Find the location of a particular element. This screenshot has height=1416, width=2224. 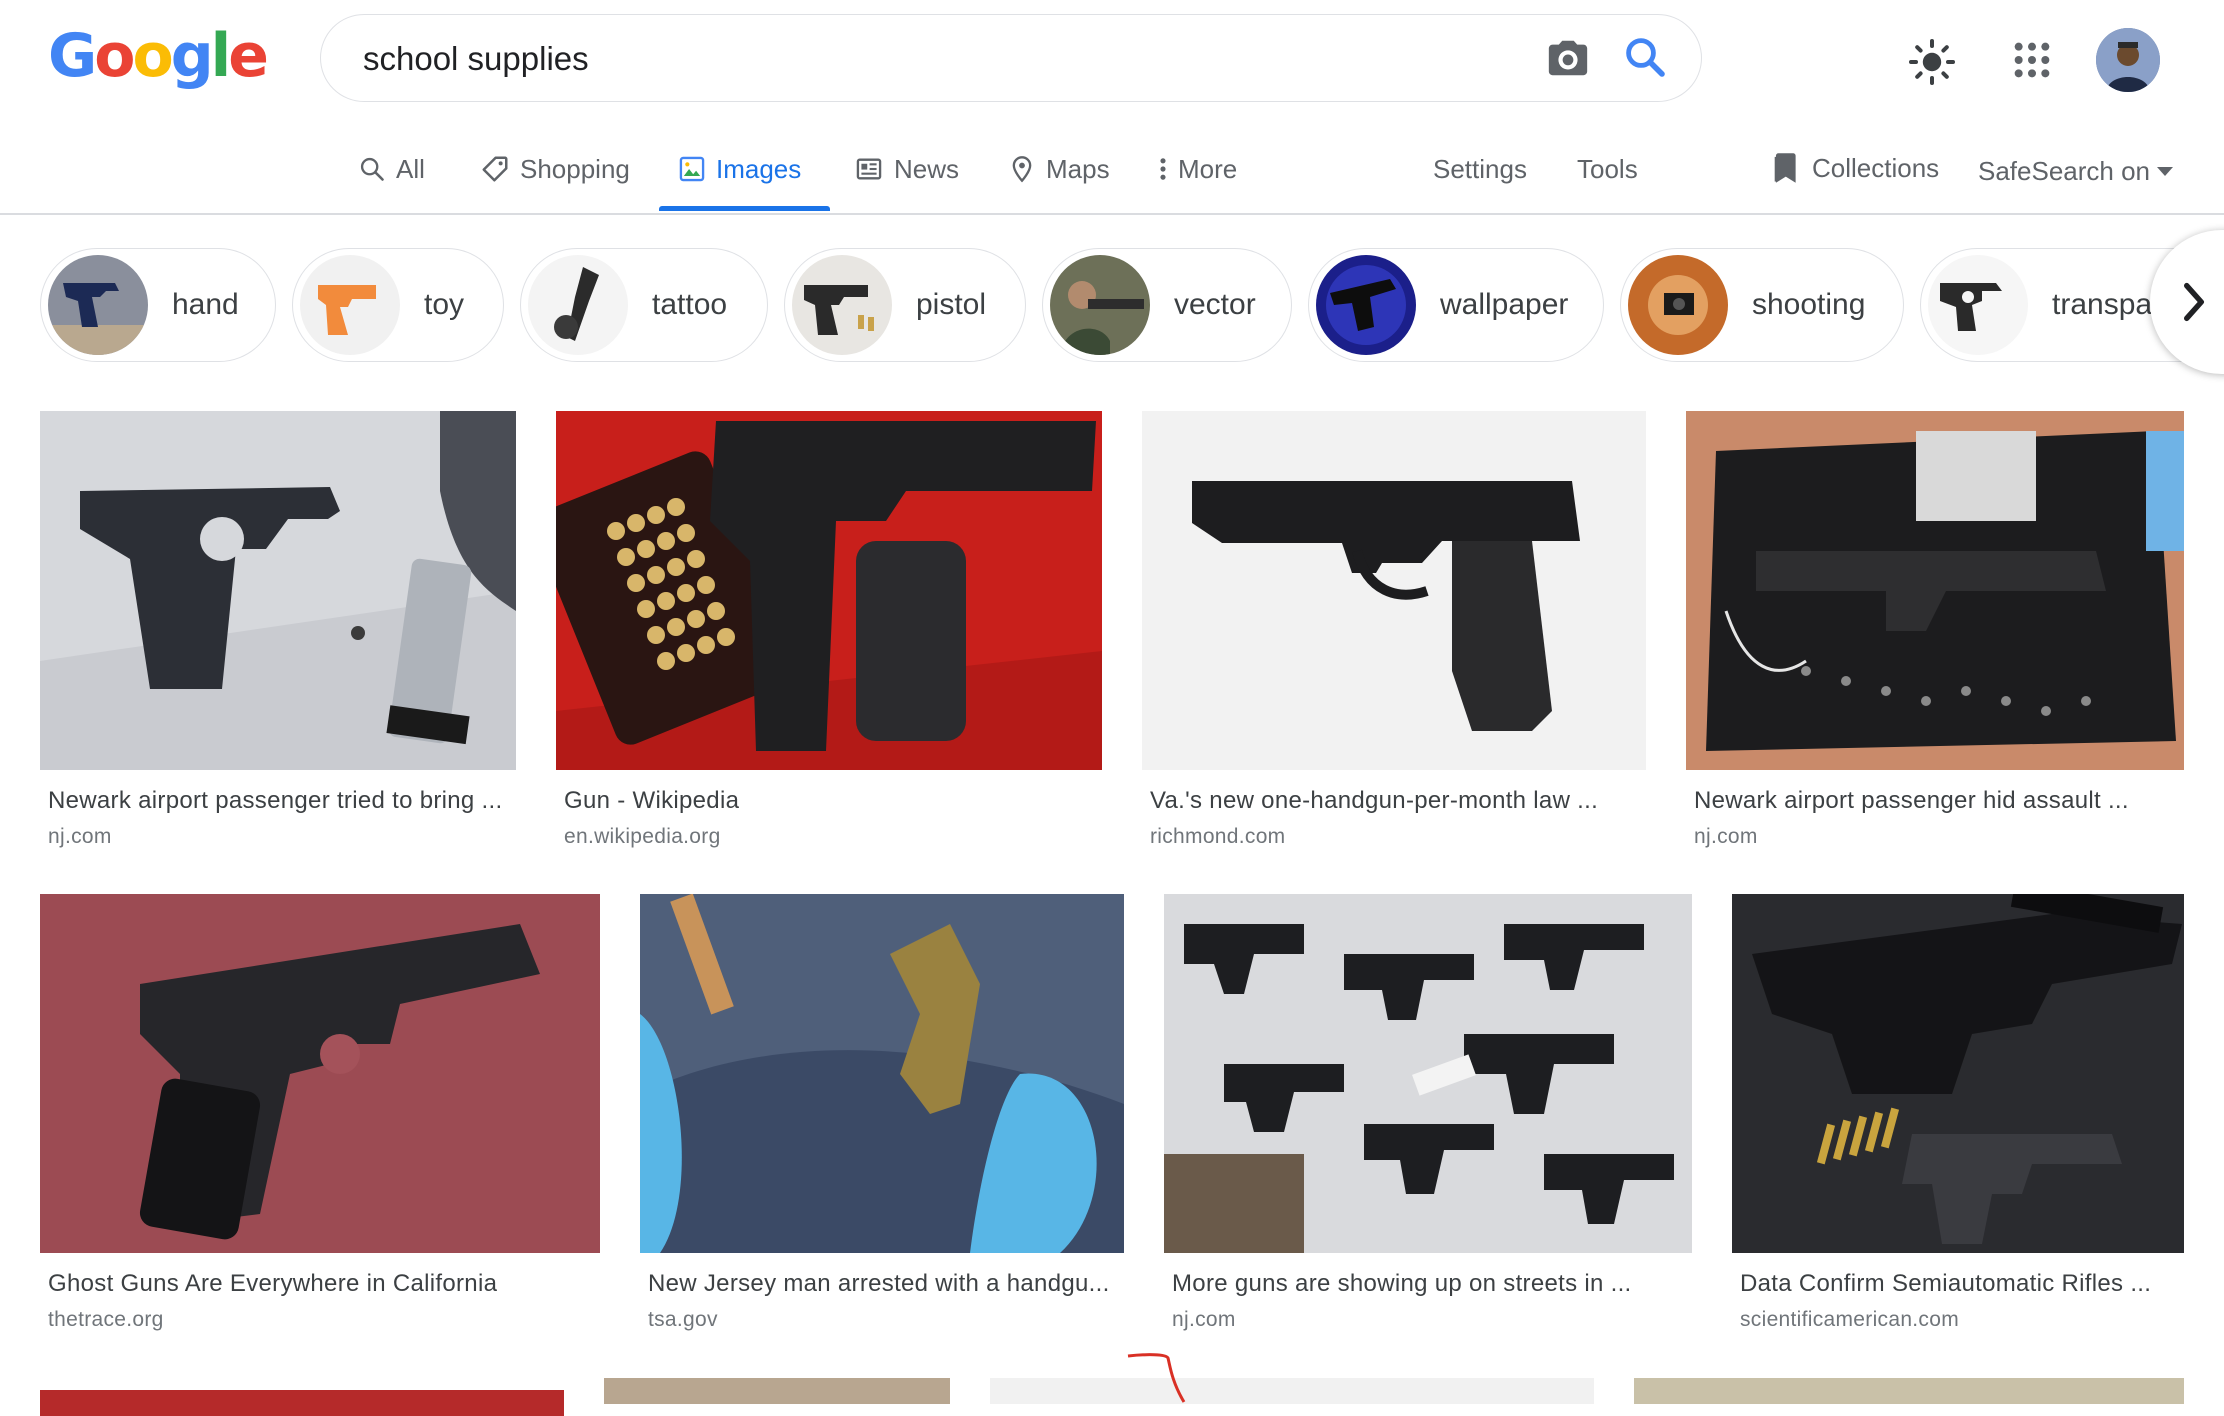

related-chip-shooting: shooting is located at coordinates (1762, 305).